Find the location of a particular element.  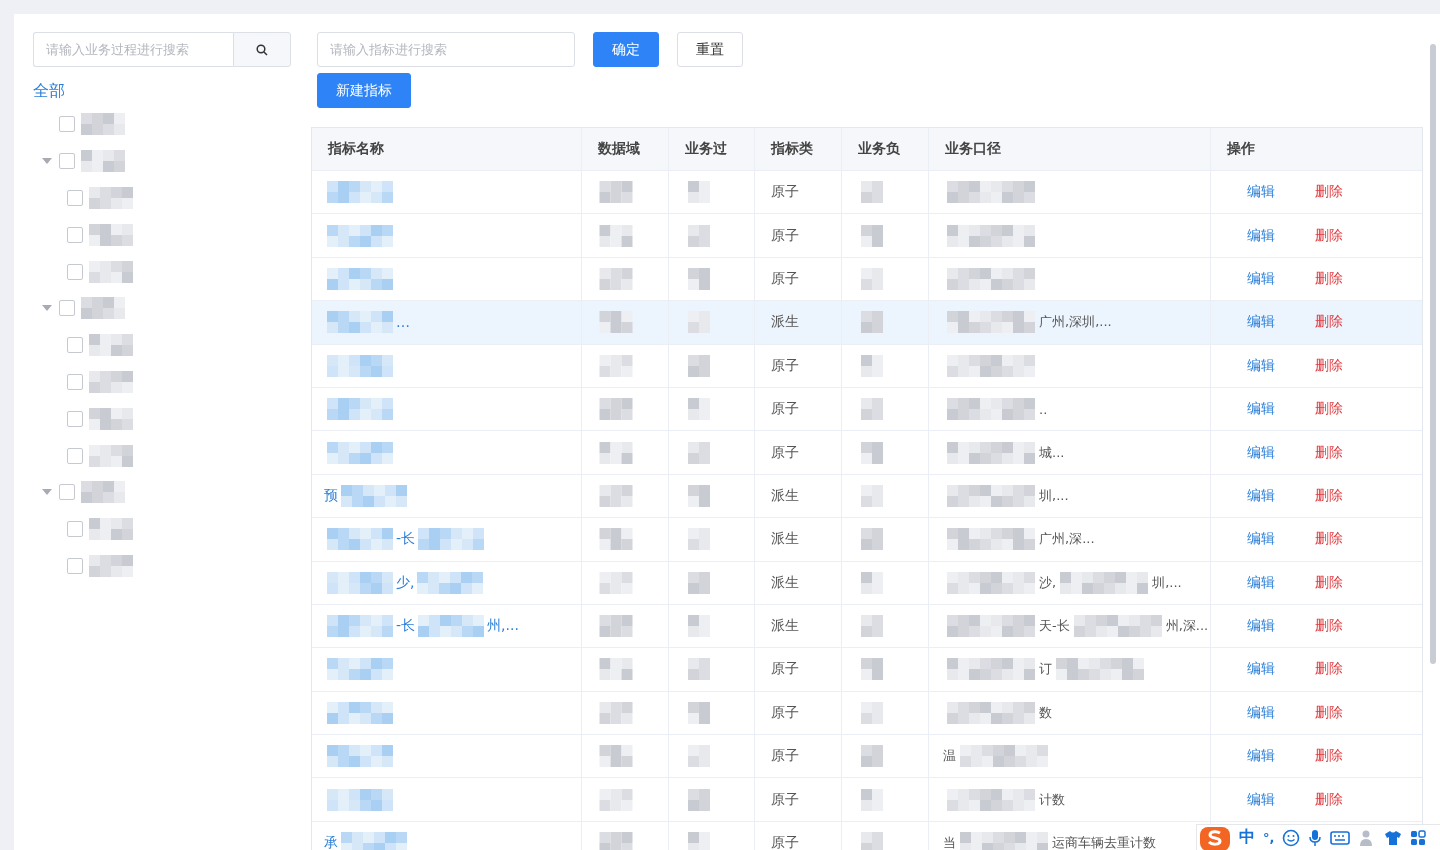

table-row: 预 派生 圳,... 编辑 删除 is located at coordinates (867, 496).